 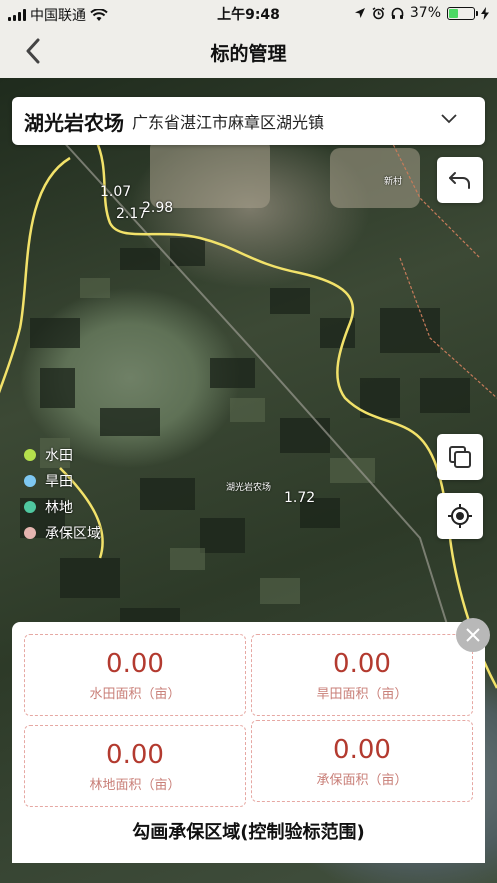 I want to click on stat-label: 旱田面积（亩）, so click(x=362, y=694).